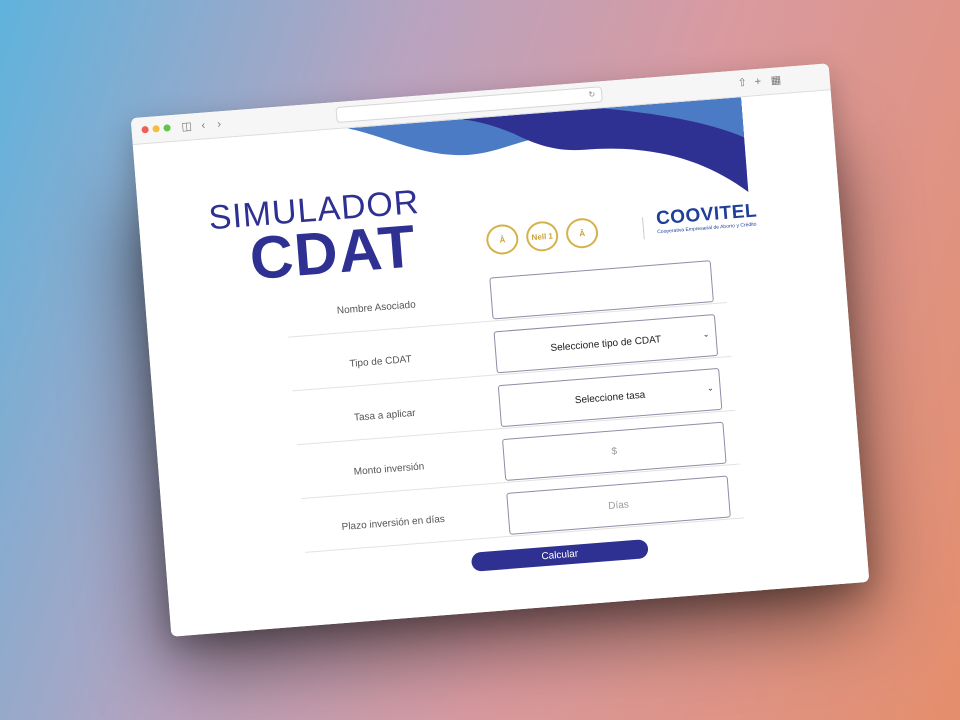 This screenshot has height=720, width=960. I want to click on sidebar-icon: ◫, so click(187, 127).